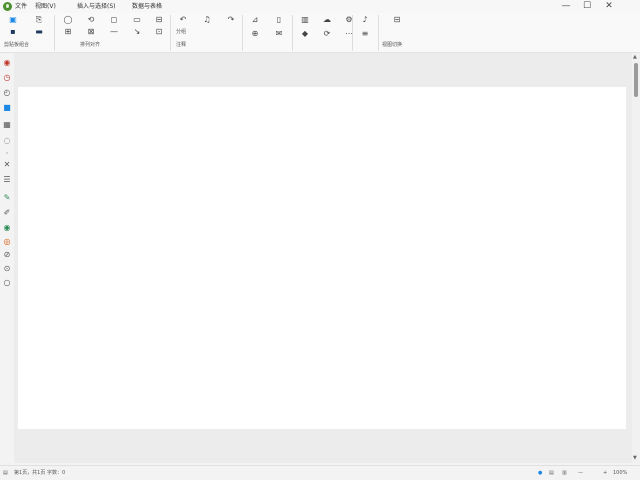  I want to click on vertical-scrollbar: ▲ ▼, so click(636, 258).